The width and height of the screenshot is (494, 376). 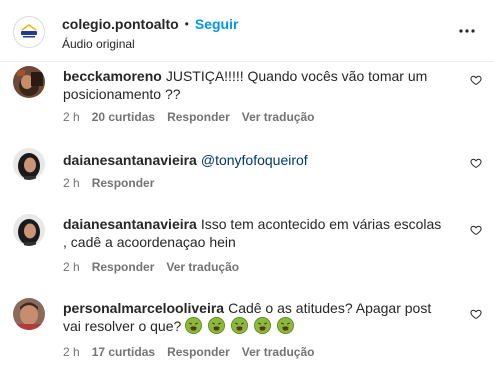 I want to click on more-options-icon, so click(x=467, y=31).